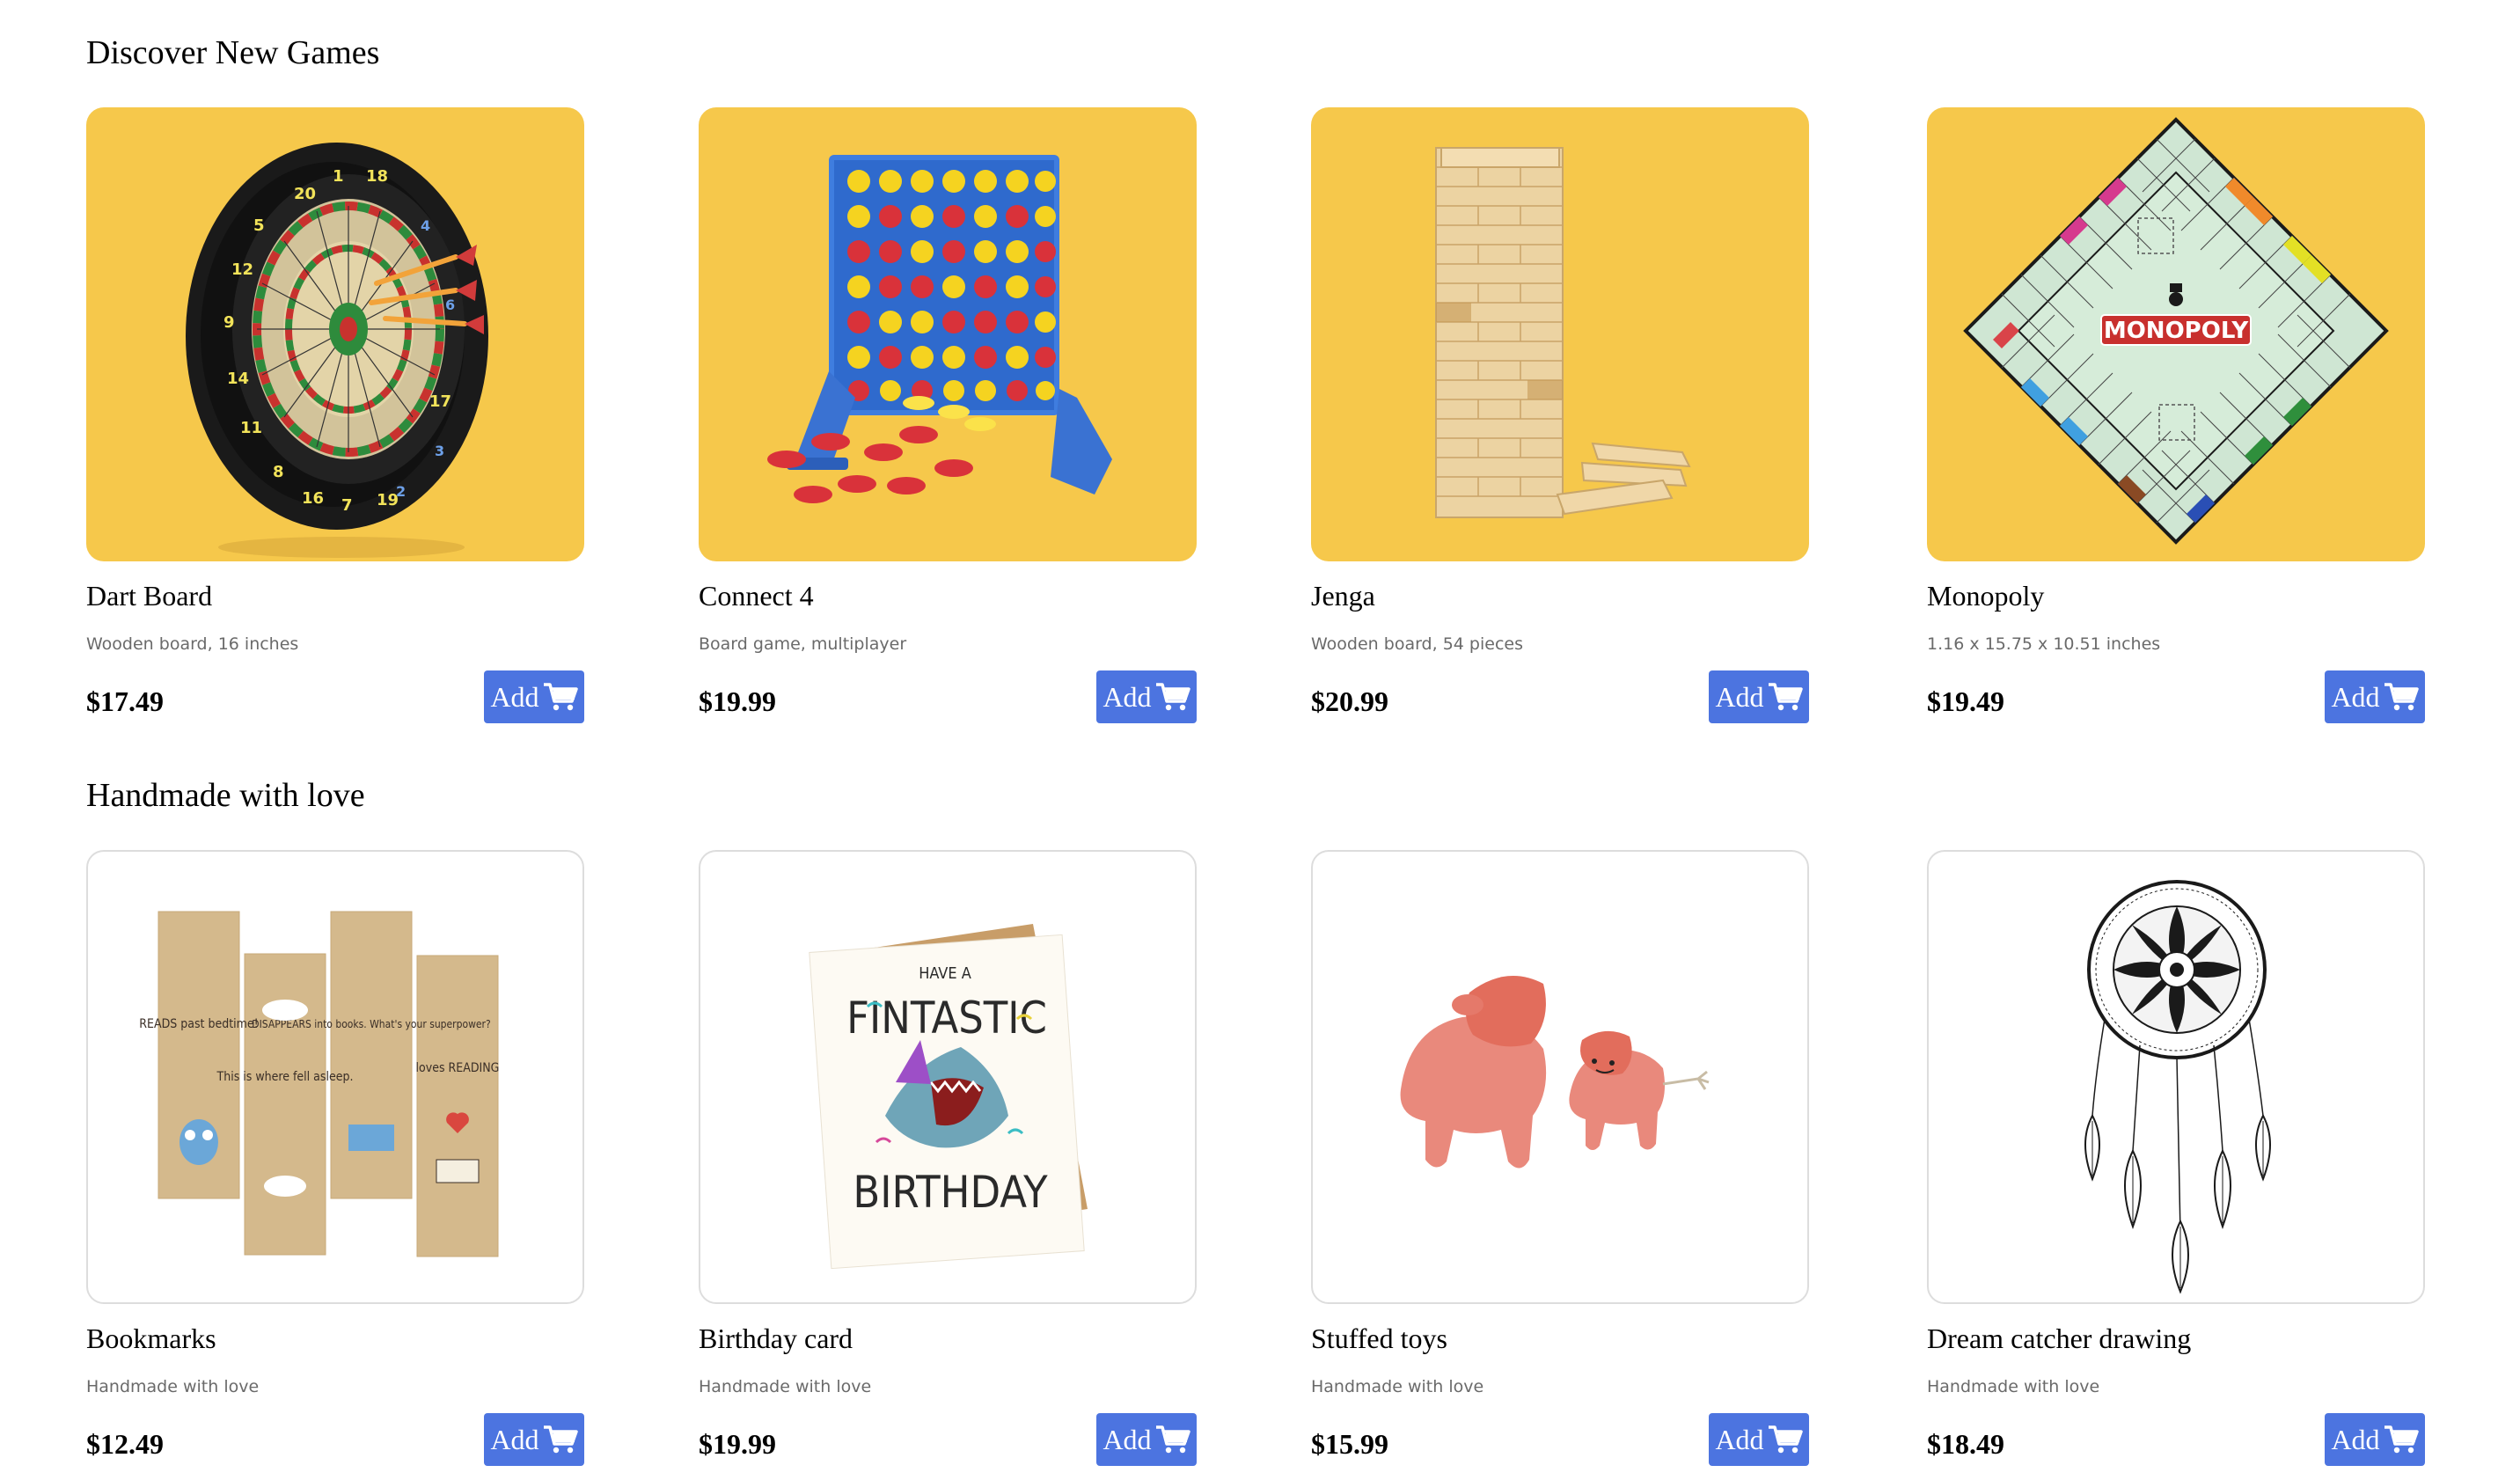 This screenshot has width=2520, height=1480. Describe the element at coordinates (458, 1068) in the screenshot. I see `bookmark-4-text: loves READING` at that location.